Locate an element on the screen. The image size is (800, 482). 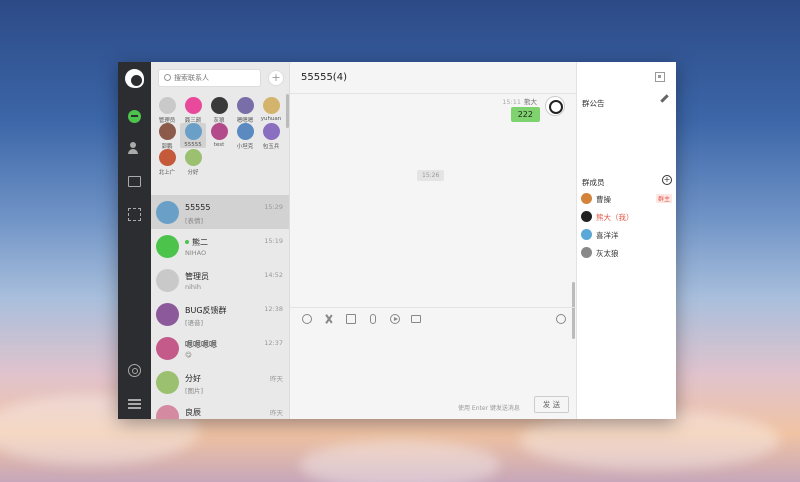
recent-contact-name: 北上广 is located at coordinates (167, 173).